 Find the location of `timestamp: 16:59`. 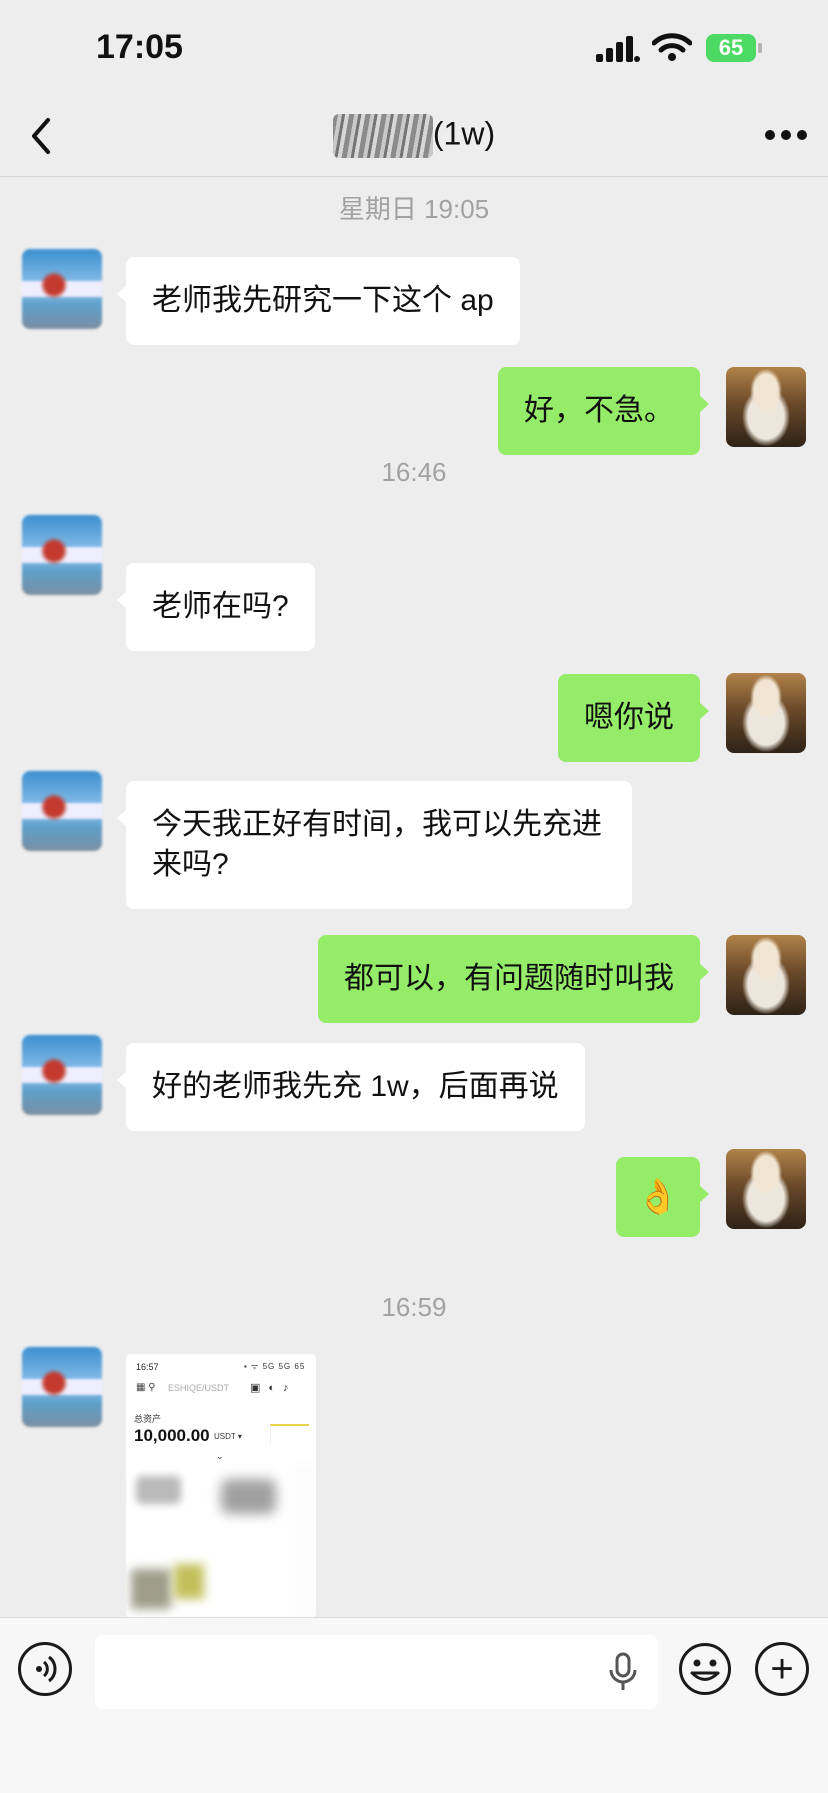

timestamp: 16:59 is located at coordinates (414, 1307).